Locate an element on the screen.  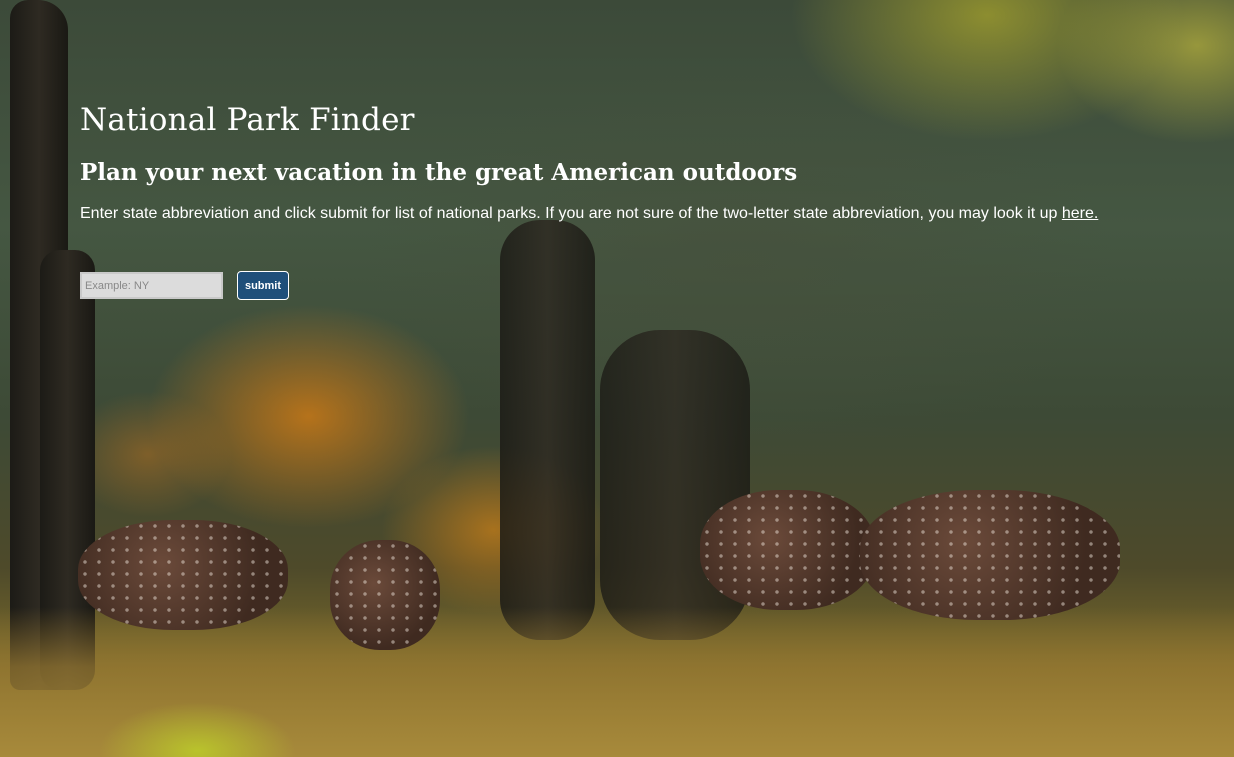
deer-young is located at coordinates (385, 595).